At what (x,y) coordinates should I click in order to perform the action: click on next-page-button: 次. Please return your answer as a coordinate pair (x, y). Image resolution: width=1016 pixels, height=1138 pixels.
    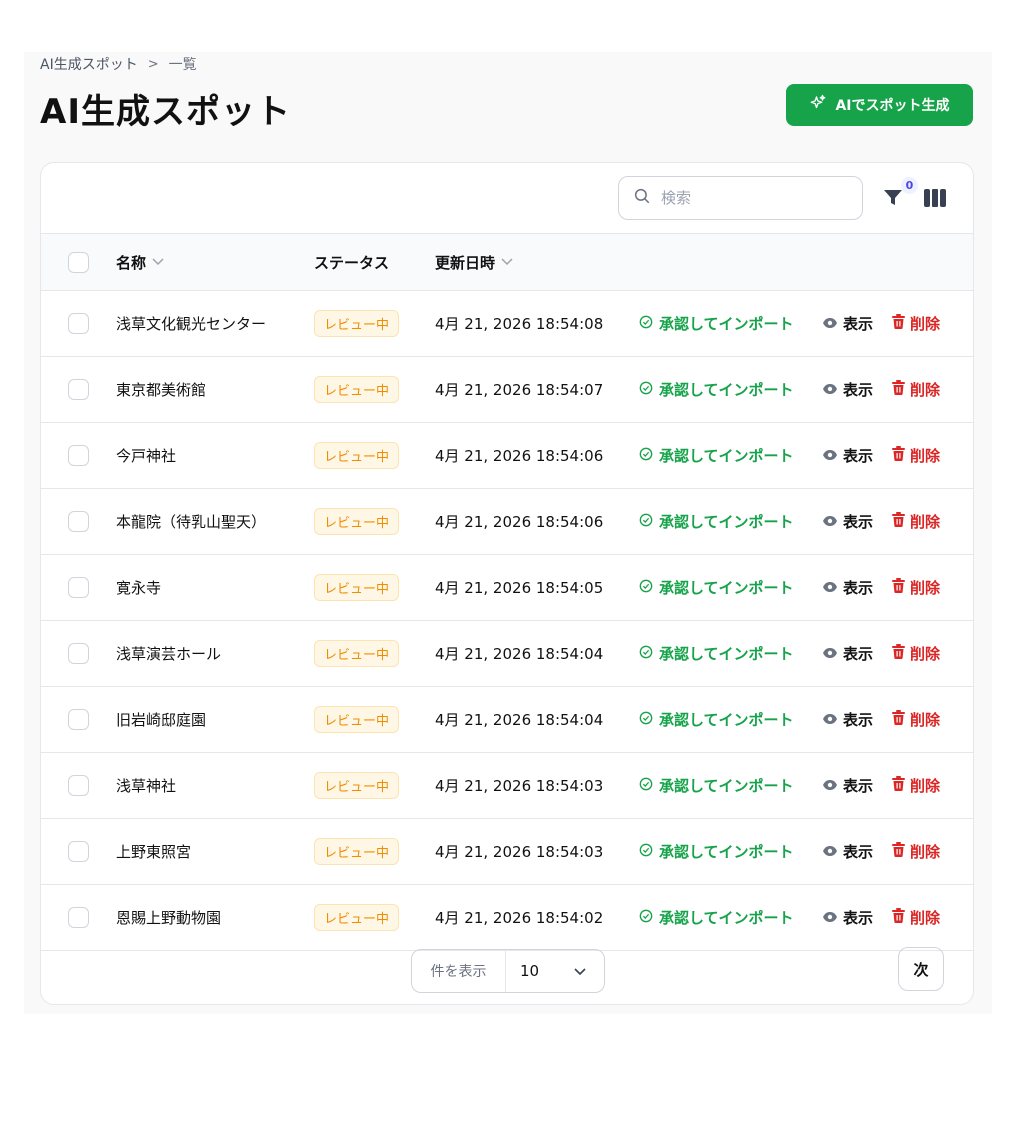
    Looking at the image, I should click on (921, 969).